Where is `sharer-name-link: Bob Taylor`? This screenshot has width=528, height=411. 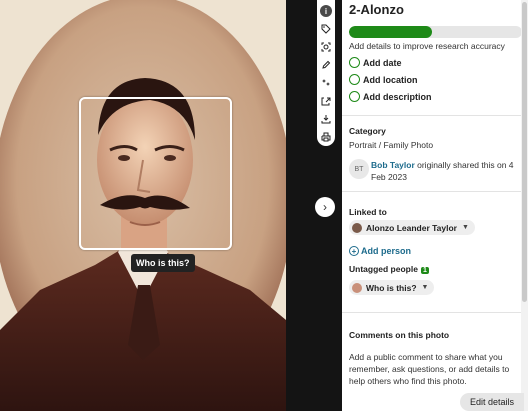
sharer-name-link: Bob Taylor is located at coordinates (393, 165).